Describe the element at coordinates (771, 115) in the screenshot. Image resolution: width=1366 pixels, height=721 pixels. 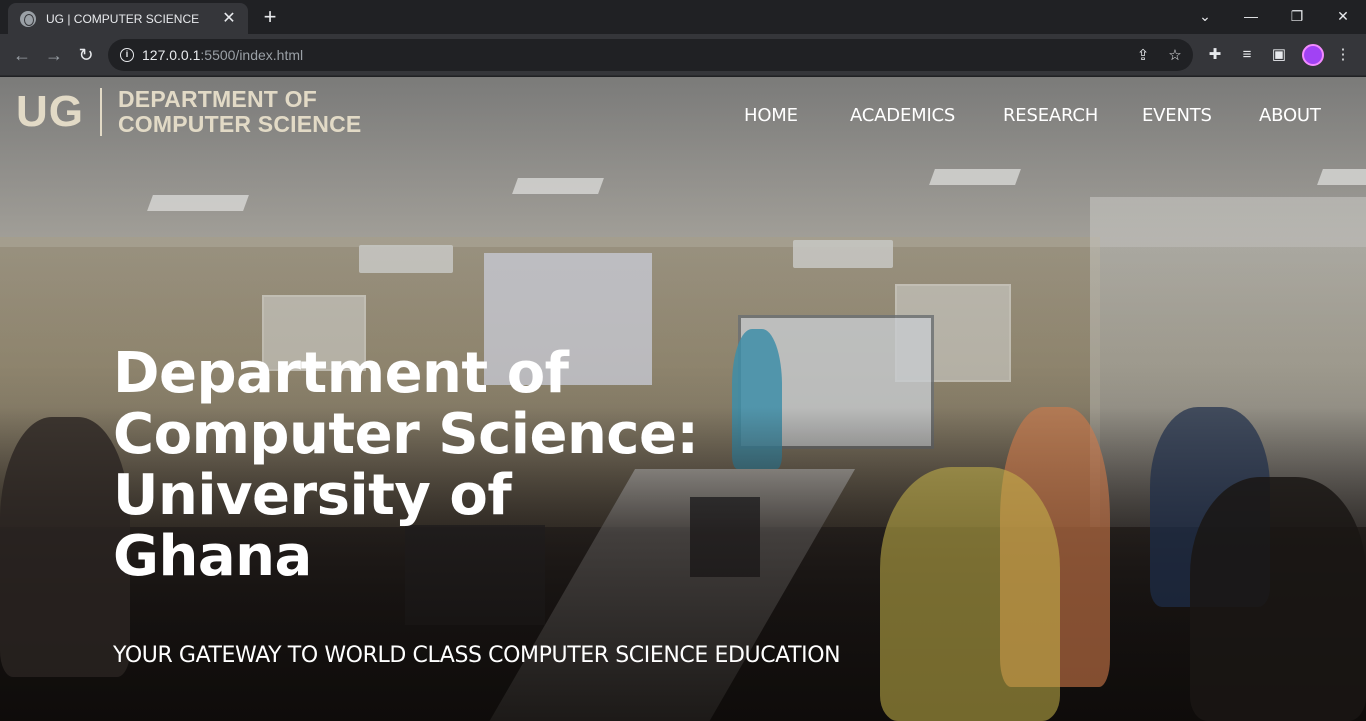
I see `nav-home: HOME` at that location.